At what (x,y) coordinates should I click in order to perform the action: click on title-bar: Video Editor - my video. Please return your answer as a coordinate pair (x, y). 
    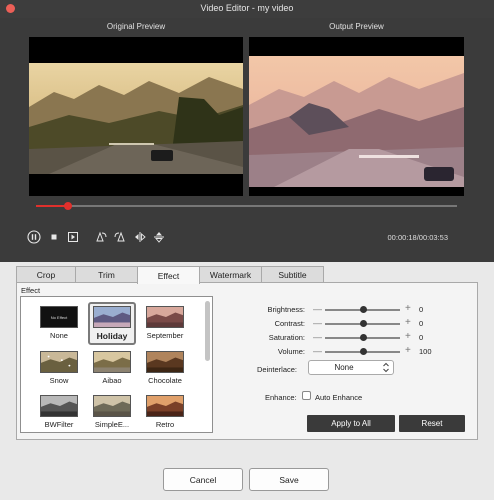
    Looking at the image, I should click on (247, 9).